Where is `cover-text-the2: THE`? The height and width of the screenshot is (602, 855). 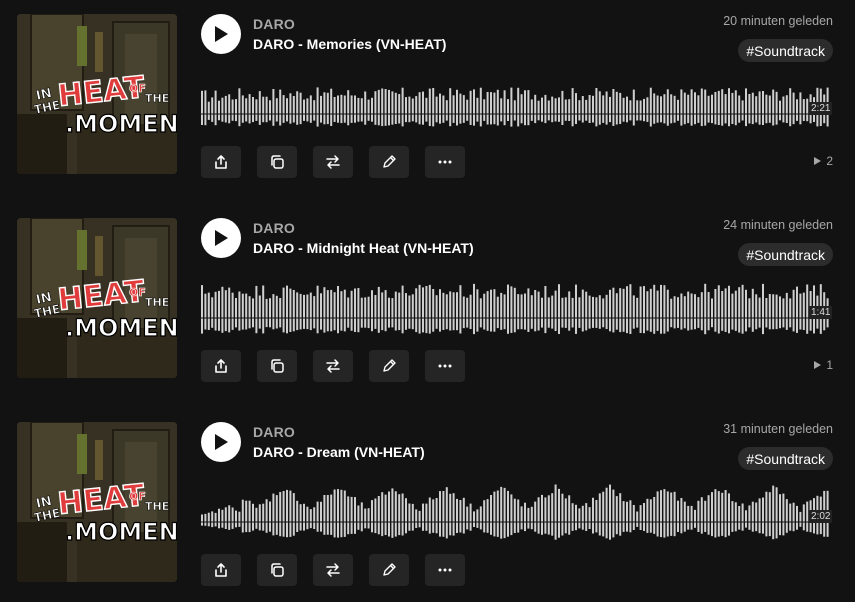
cover-text-the2: THE is located at coordinates (157, 98).